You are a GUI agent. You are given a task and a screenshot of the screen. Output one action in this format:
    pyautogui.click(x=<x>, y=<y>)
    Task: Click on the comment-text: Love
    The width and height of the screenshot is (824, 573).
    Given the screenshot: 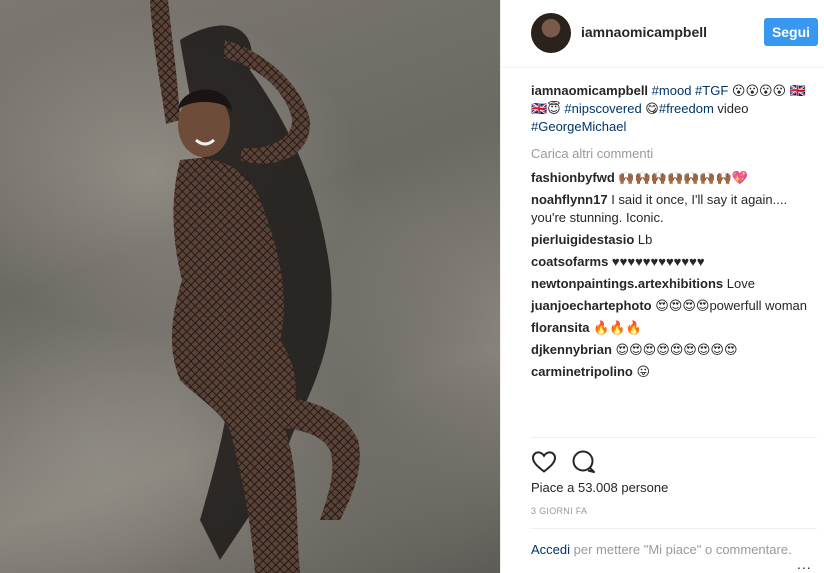 What is the action you would take?
    pyautogui.click(x=739, y=283)
    